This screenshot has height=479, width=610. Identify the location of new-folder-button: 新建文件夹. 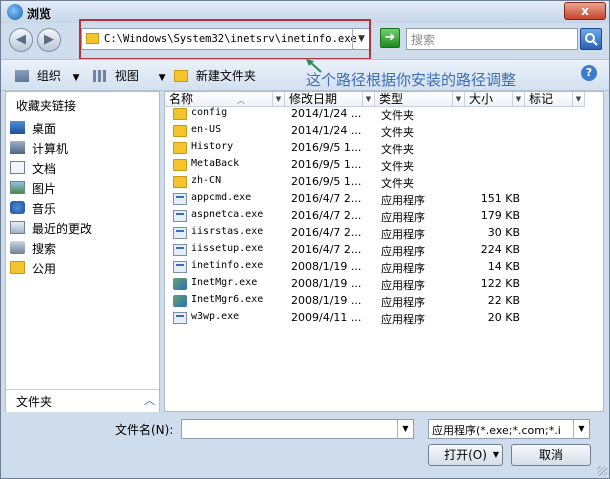
(215, 75).